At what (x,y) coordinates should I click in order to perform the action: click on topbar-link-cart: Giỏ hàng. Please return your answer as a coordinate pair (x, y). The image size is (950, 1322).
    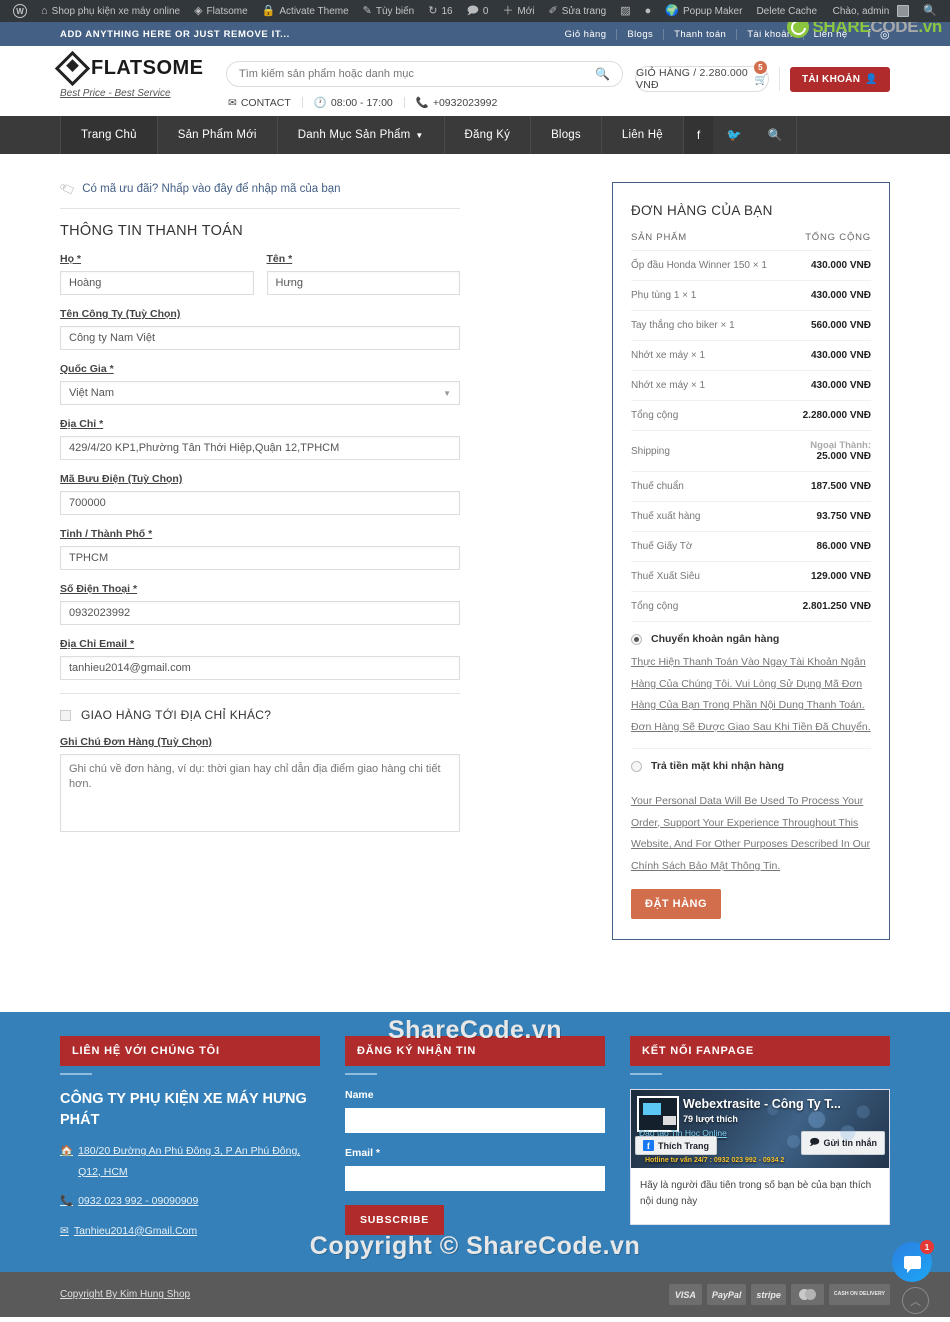
    Looking at the image, I should click on (586, 34).